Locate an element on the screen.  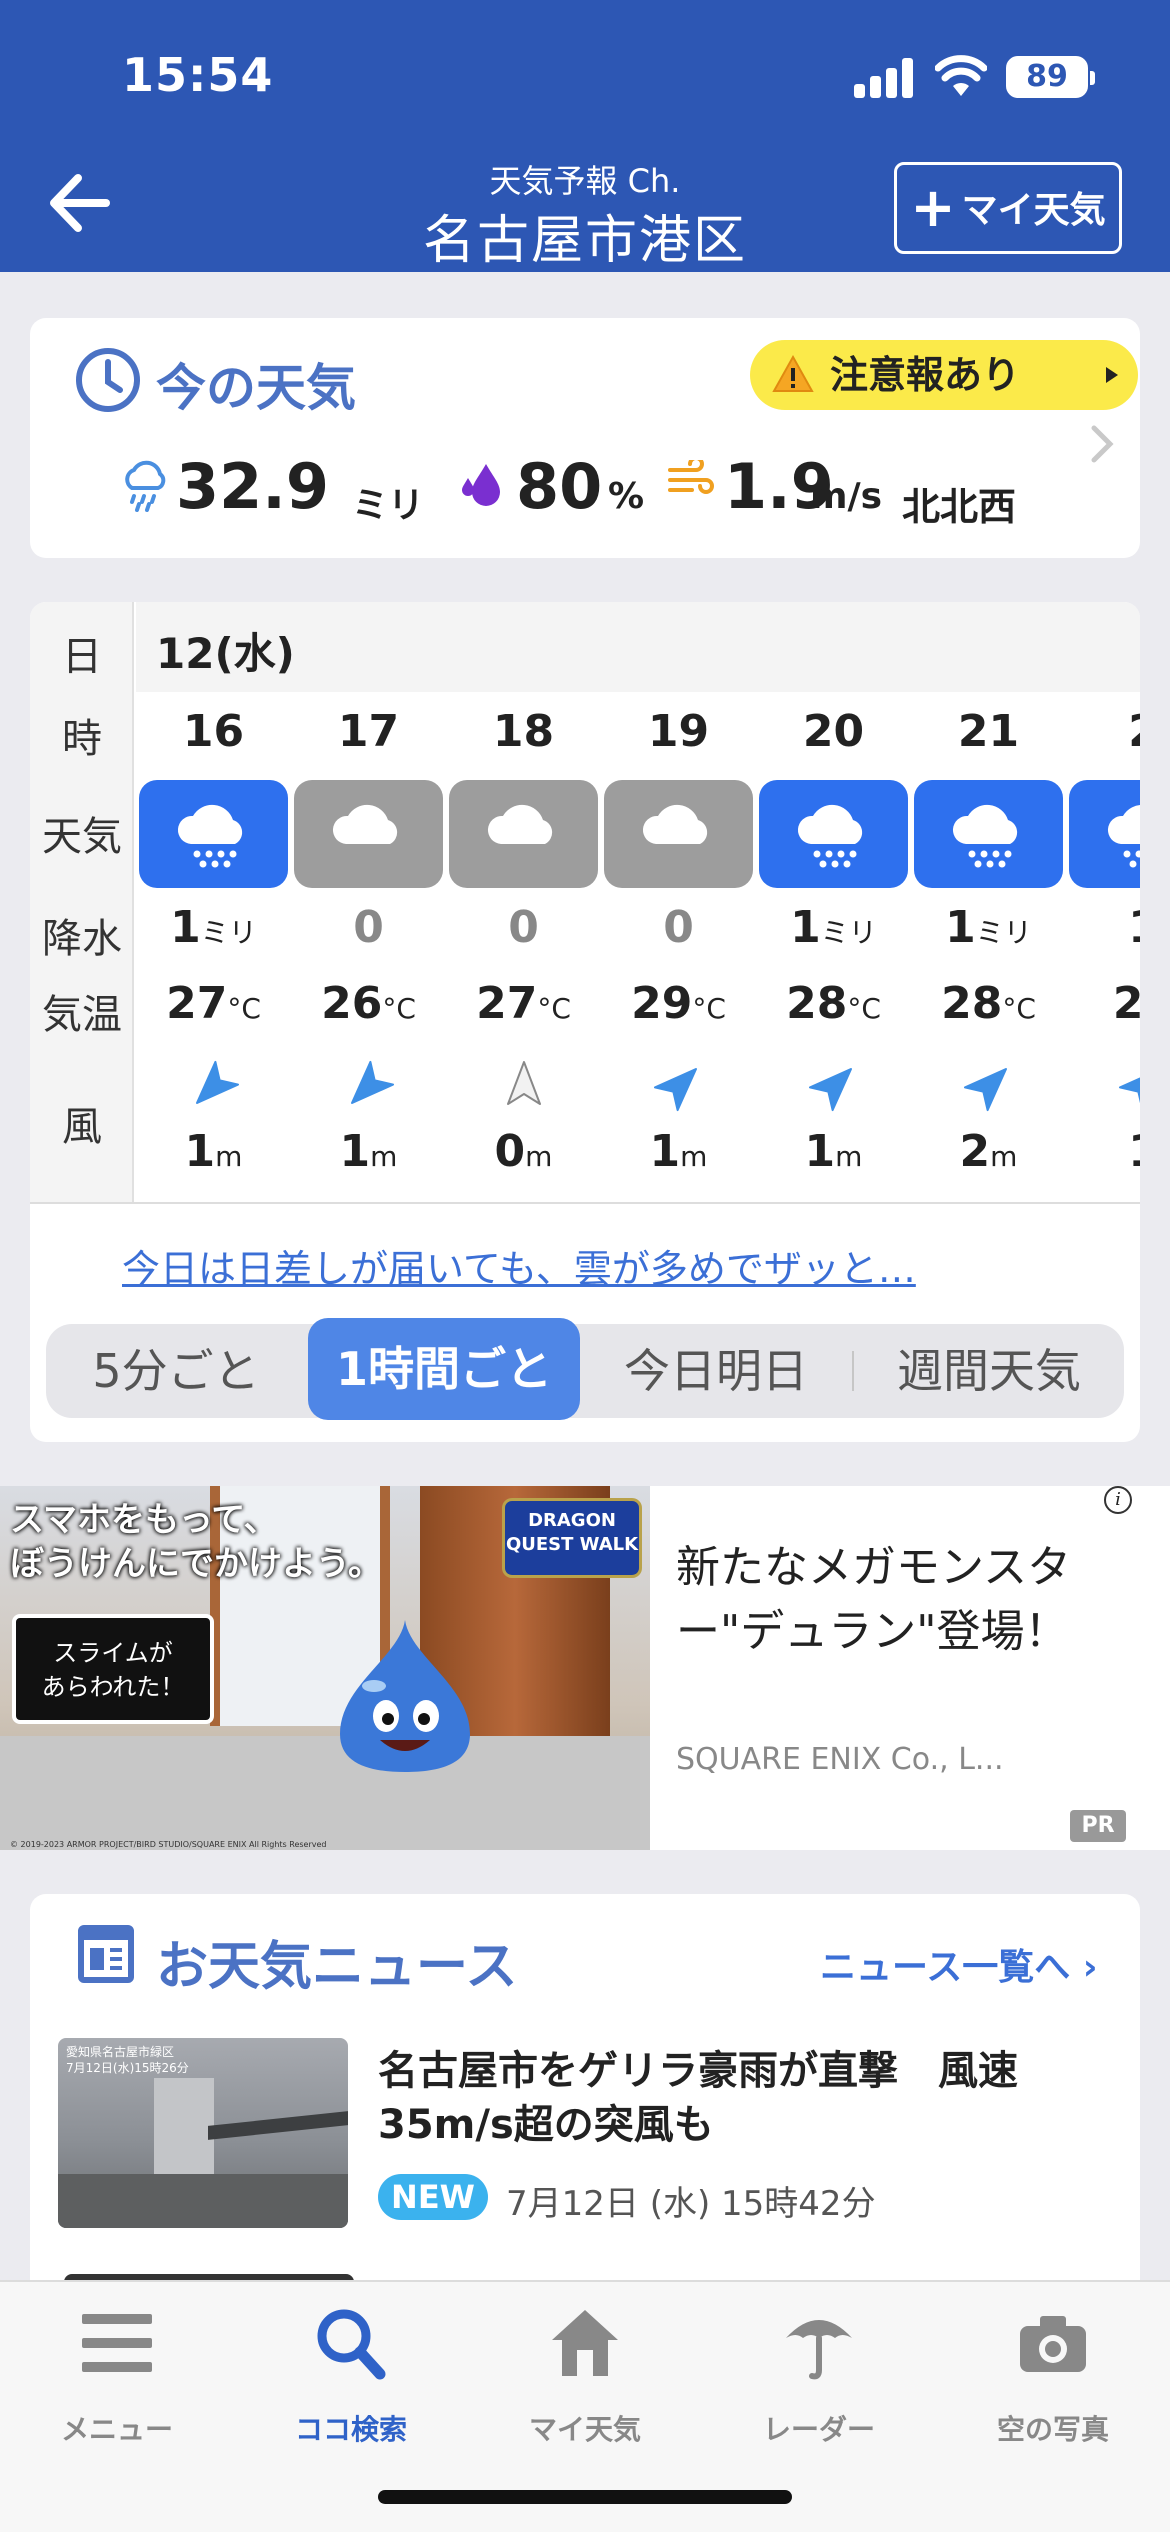
tab-menu: メニュー is located at coordinates (117, 2384).